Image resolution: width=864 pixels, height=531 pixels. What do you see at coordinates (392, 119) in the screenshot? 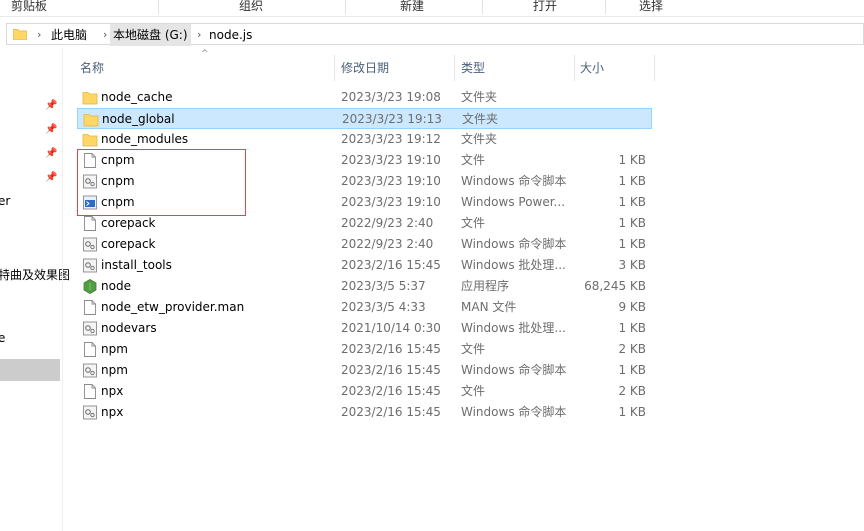
I see `file-modified-date: 2023/3/23 19:13` at bounding box center [392, 119].